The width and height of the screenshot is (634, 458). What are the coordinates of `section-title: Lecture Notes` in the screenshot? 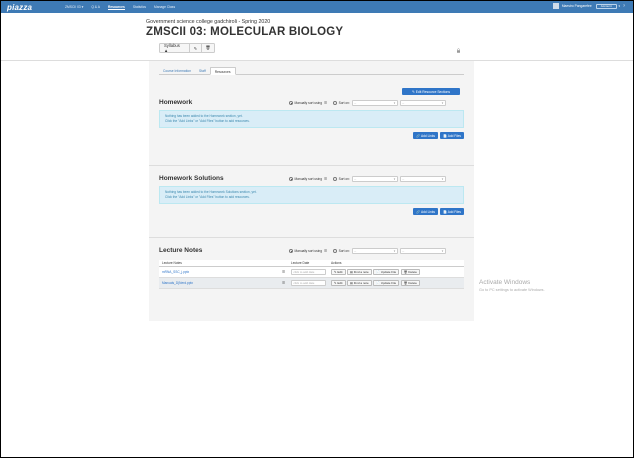 It's located at (181, 250).